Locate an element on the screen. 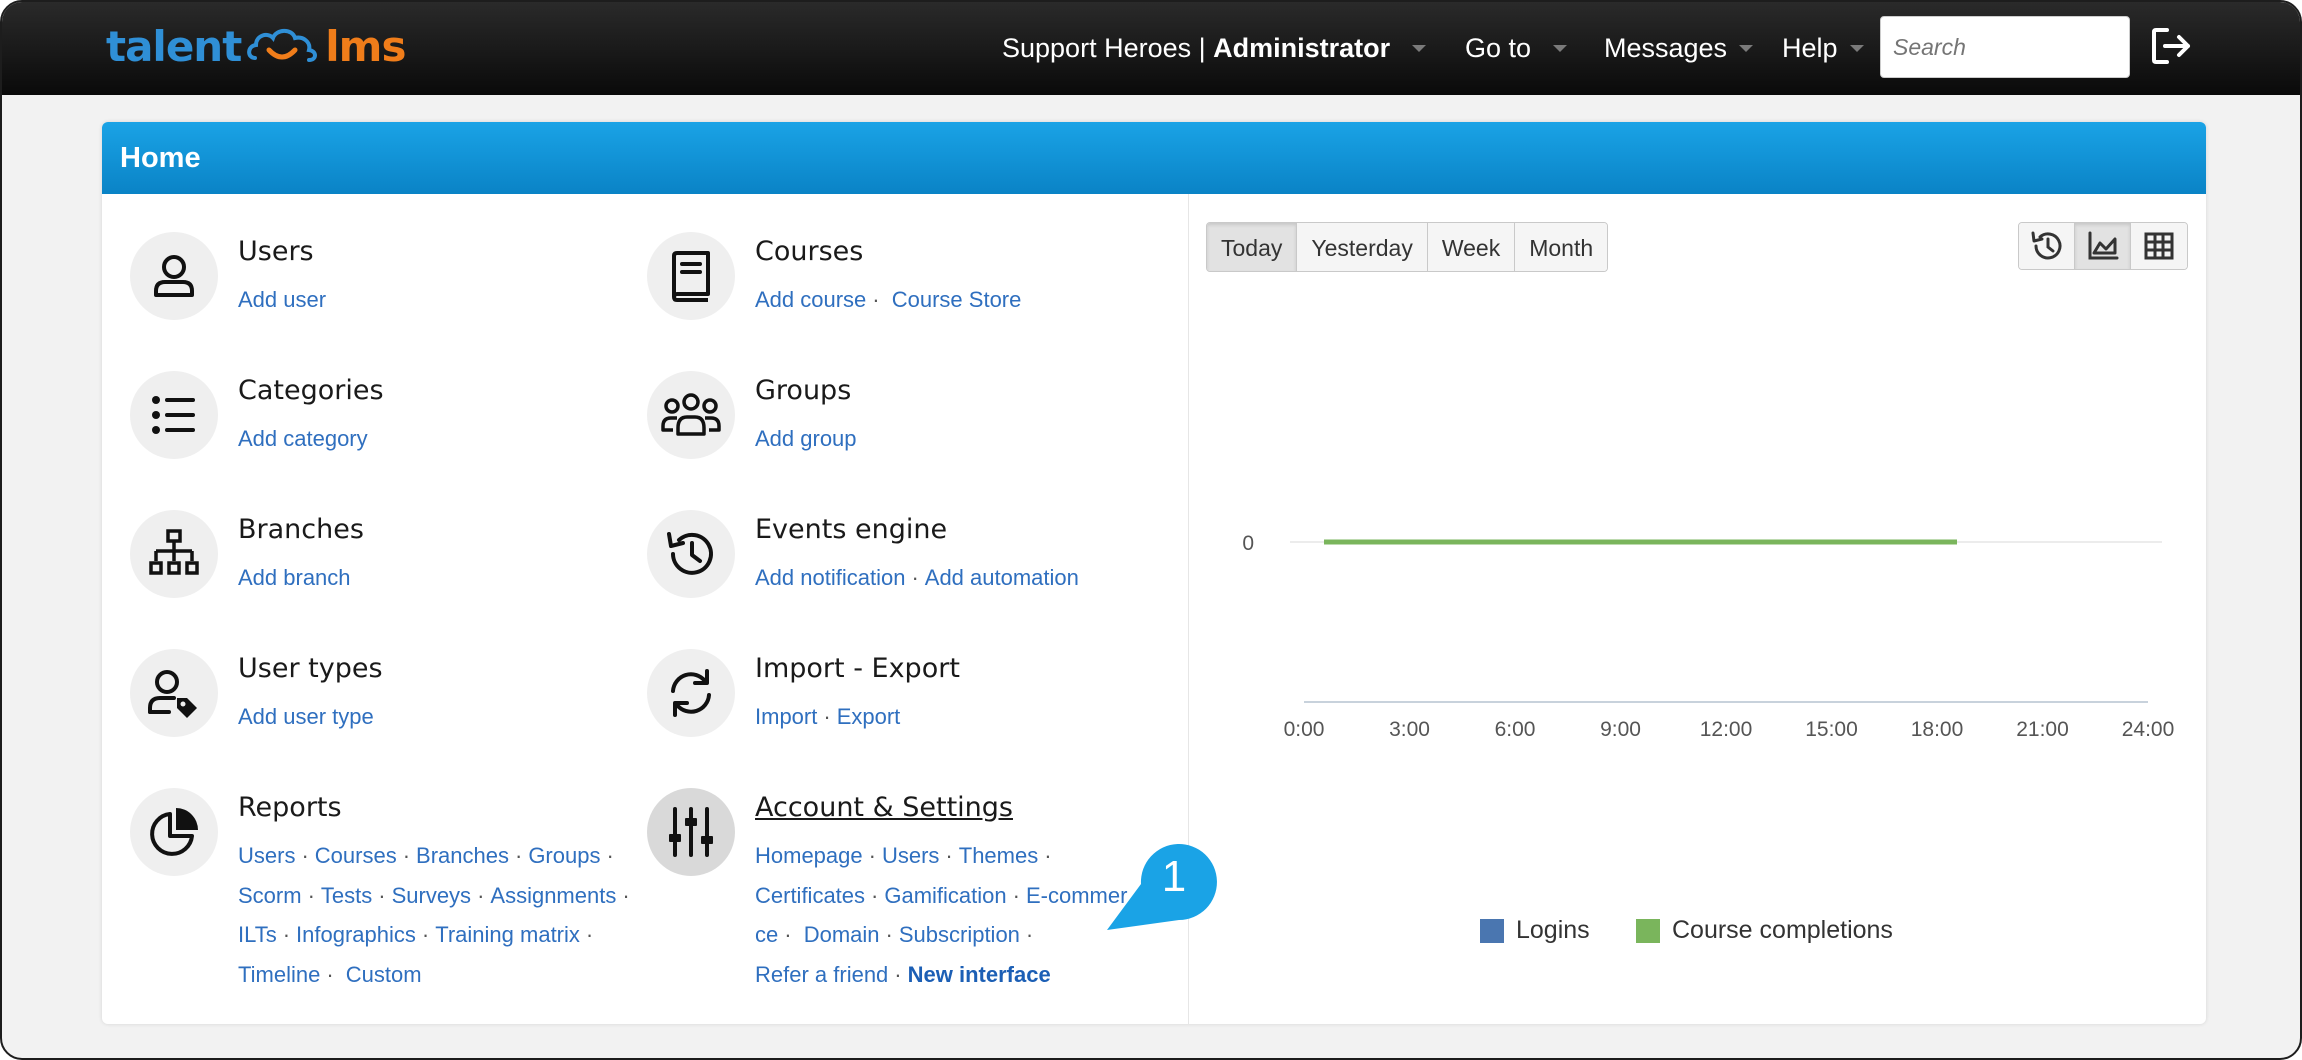 The image size is (2302, 1060). x-tick-label: 24:00 is located at coordinates (2148, 729).